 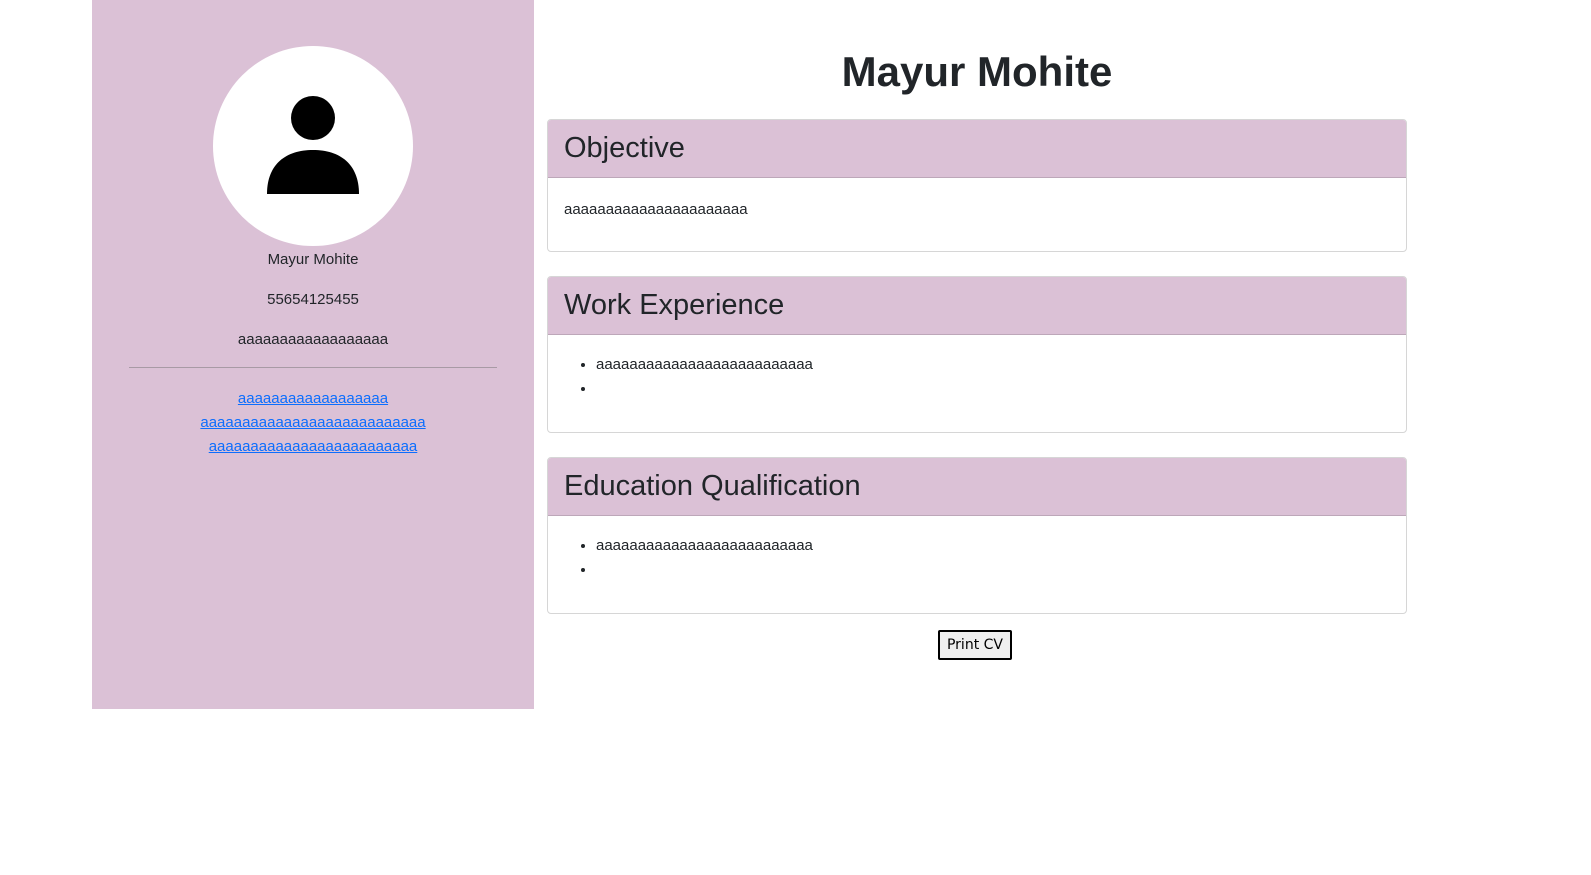 I want to click on work-experience-list: aaaaaaaaaaaaaaaaaaaaaaaaaa, so click(x=977, y=377).